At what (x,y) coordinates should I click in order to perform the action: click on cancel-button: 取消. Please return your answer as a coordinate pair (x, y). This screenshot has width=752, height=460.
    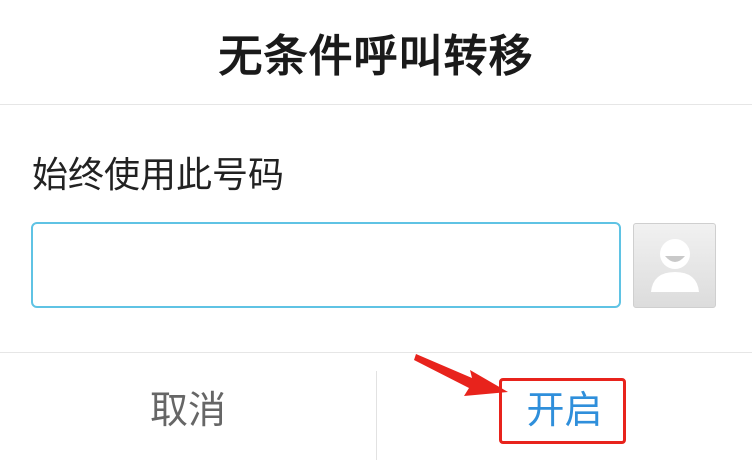
    Looking at the image, I should click on (188, 406).